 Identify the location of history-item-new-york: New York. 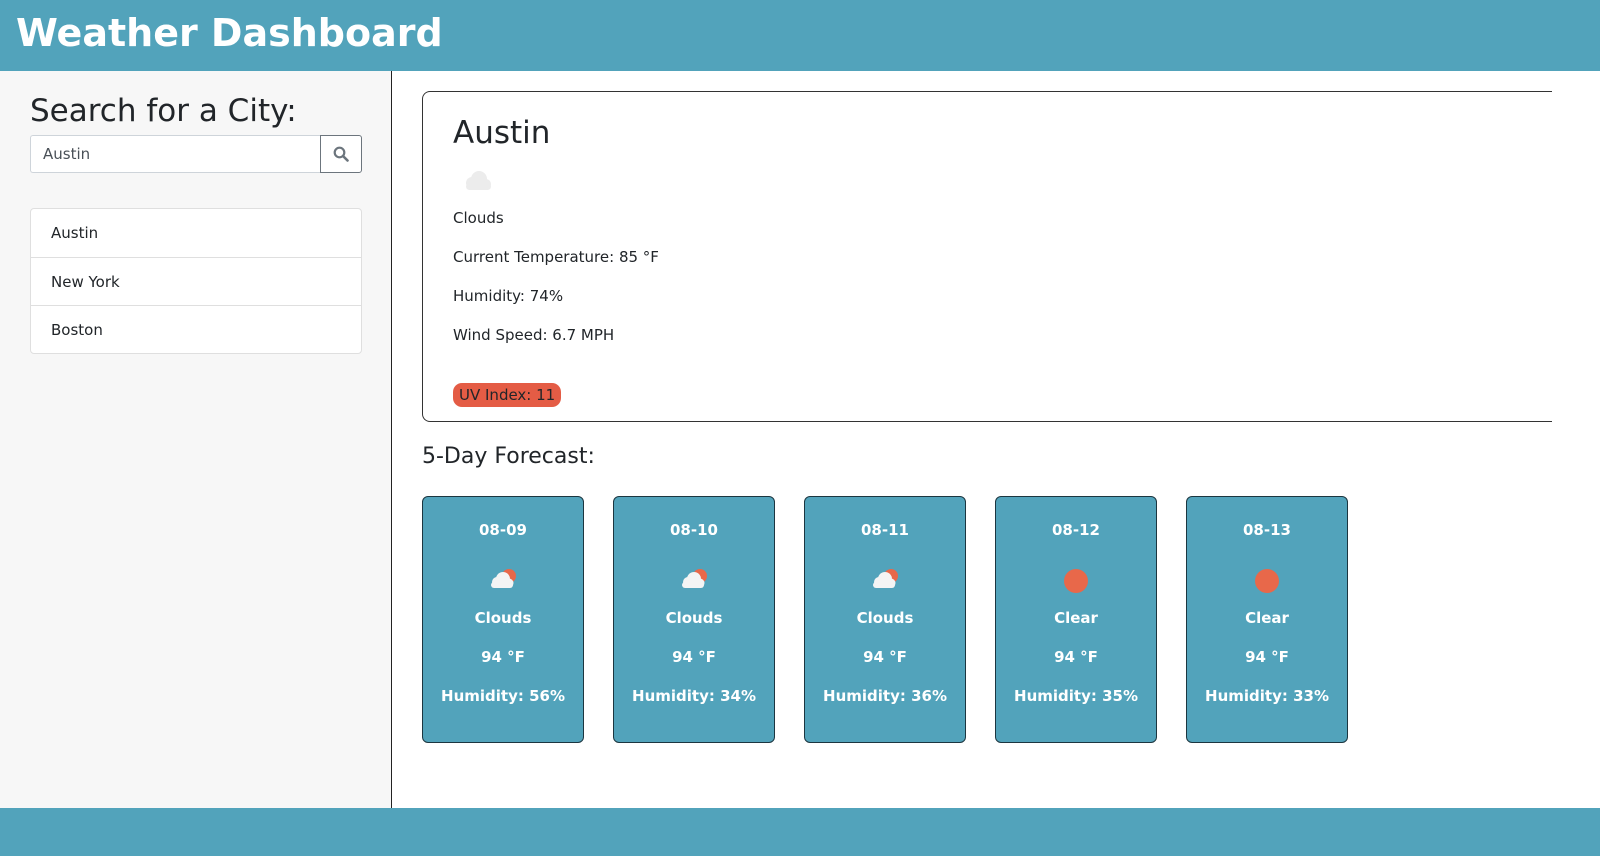
(196, 281).